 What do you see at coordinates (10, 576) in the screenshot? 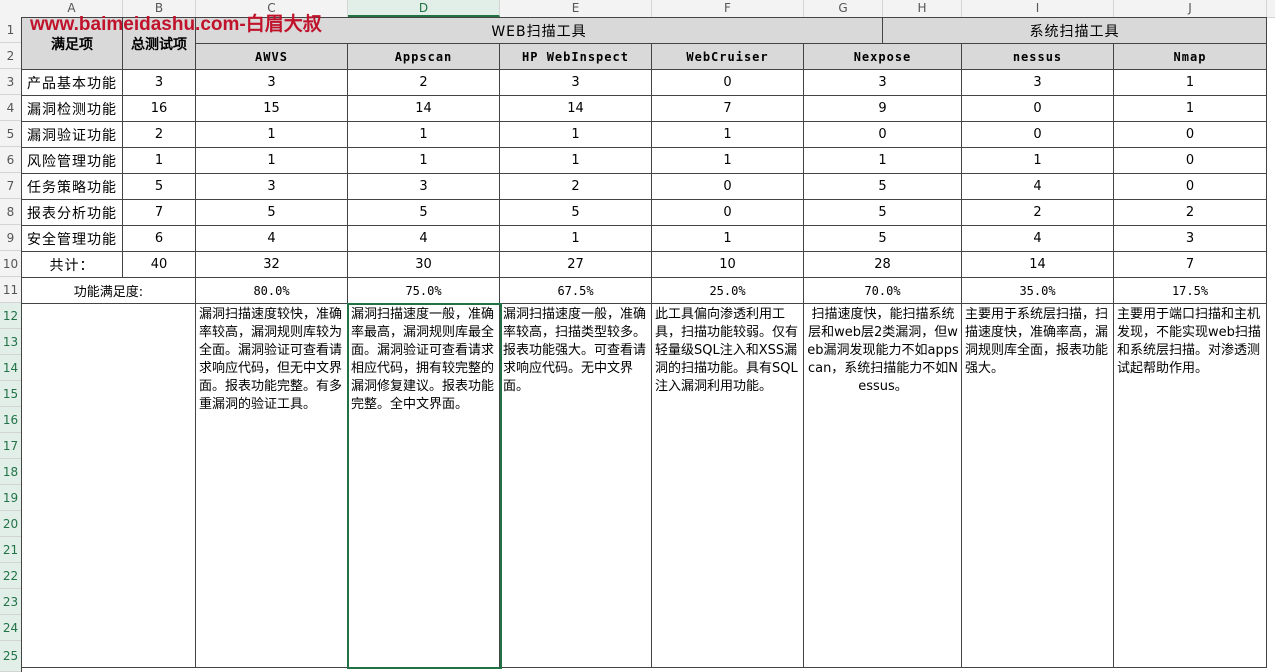
I see `row-header: 22` at bounding box center [10, 576].